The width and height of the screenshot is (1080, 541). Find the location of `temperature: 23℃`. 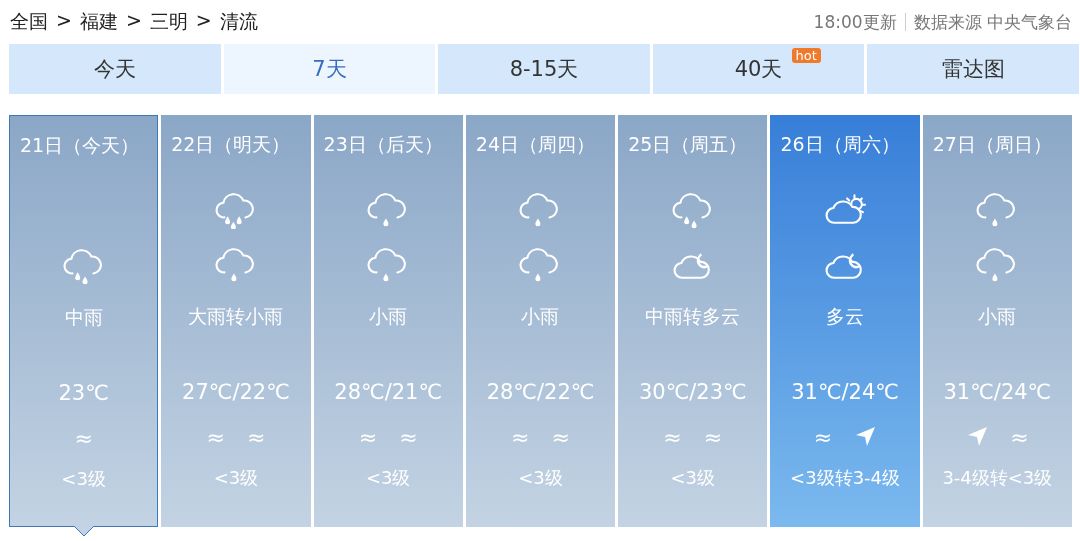

temperature: 23℃ is located at coordinates (83, 393).